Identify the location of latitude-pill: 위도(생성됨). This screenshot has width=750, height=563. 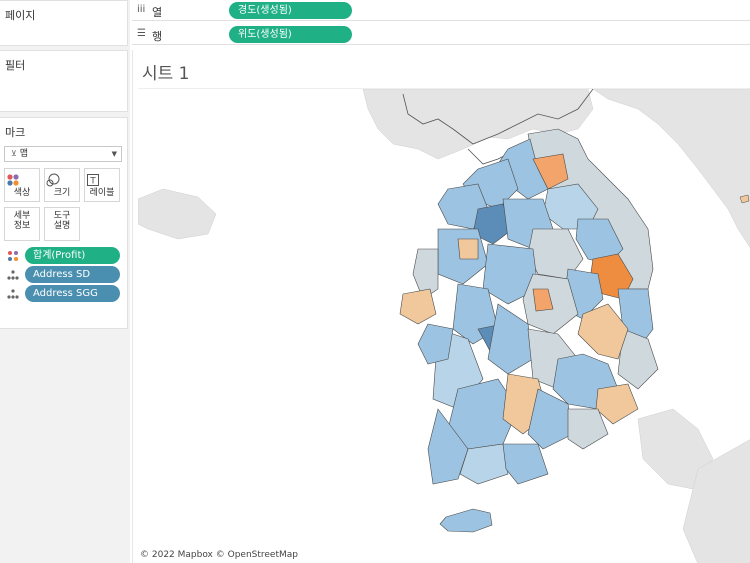
(290, 34).